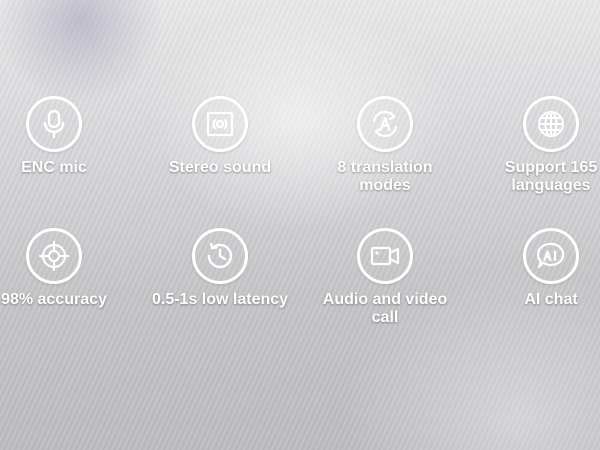  I want to click on feature-enc-mic: ENC mic, so click(62, 136).